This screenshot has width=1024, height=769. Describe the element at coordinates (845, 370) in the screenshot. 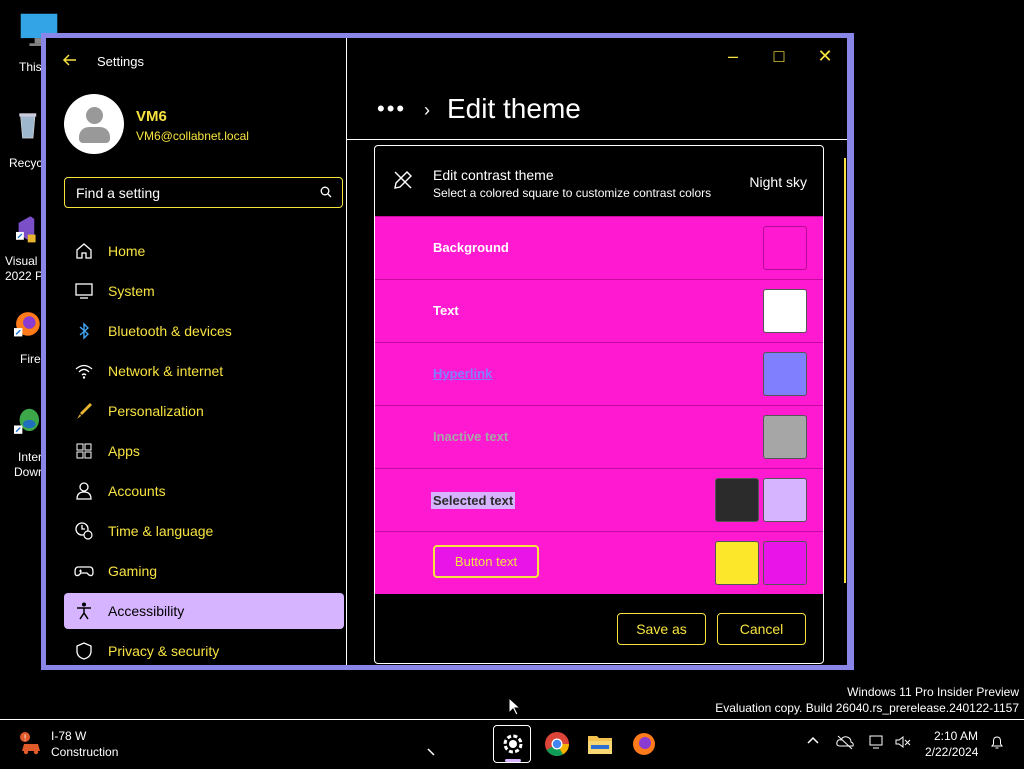

I see `scrollbar` at that location.